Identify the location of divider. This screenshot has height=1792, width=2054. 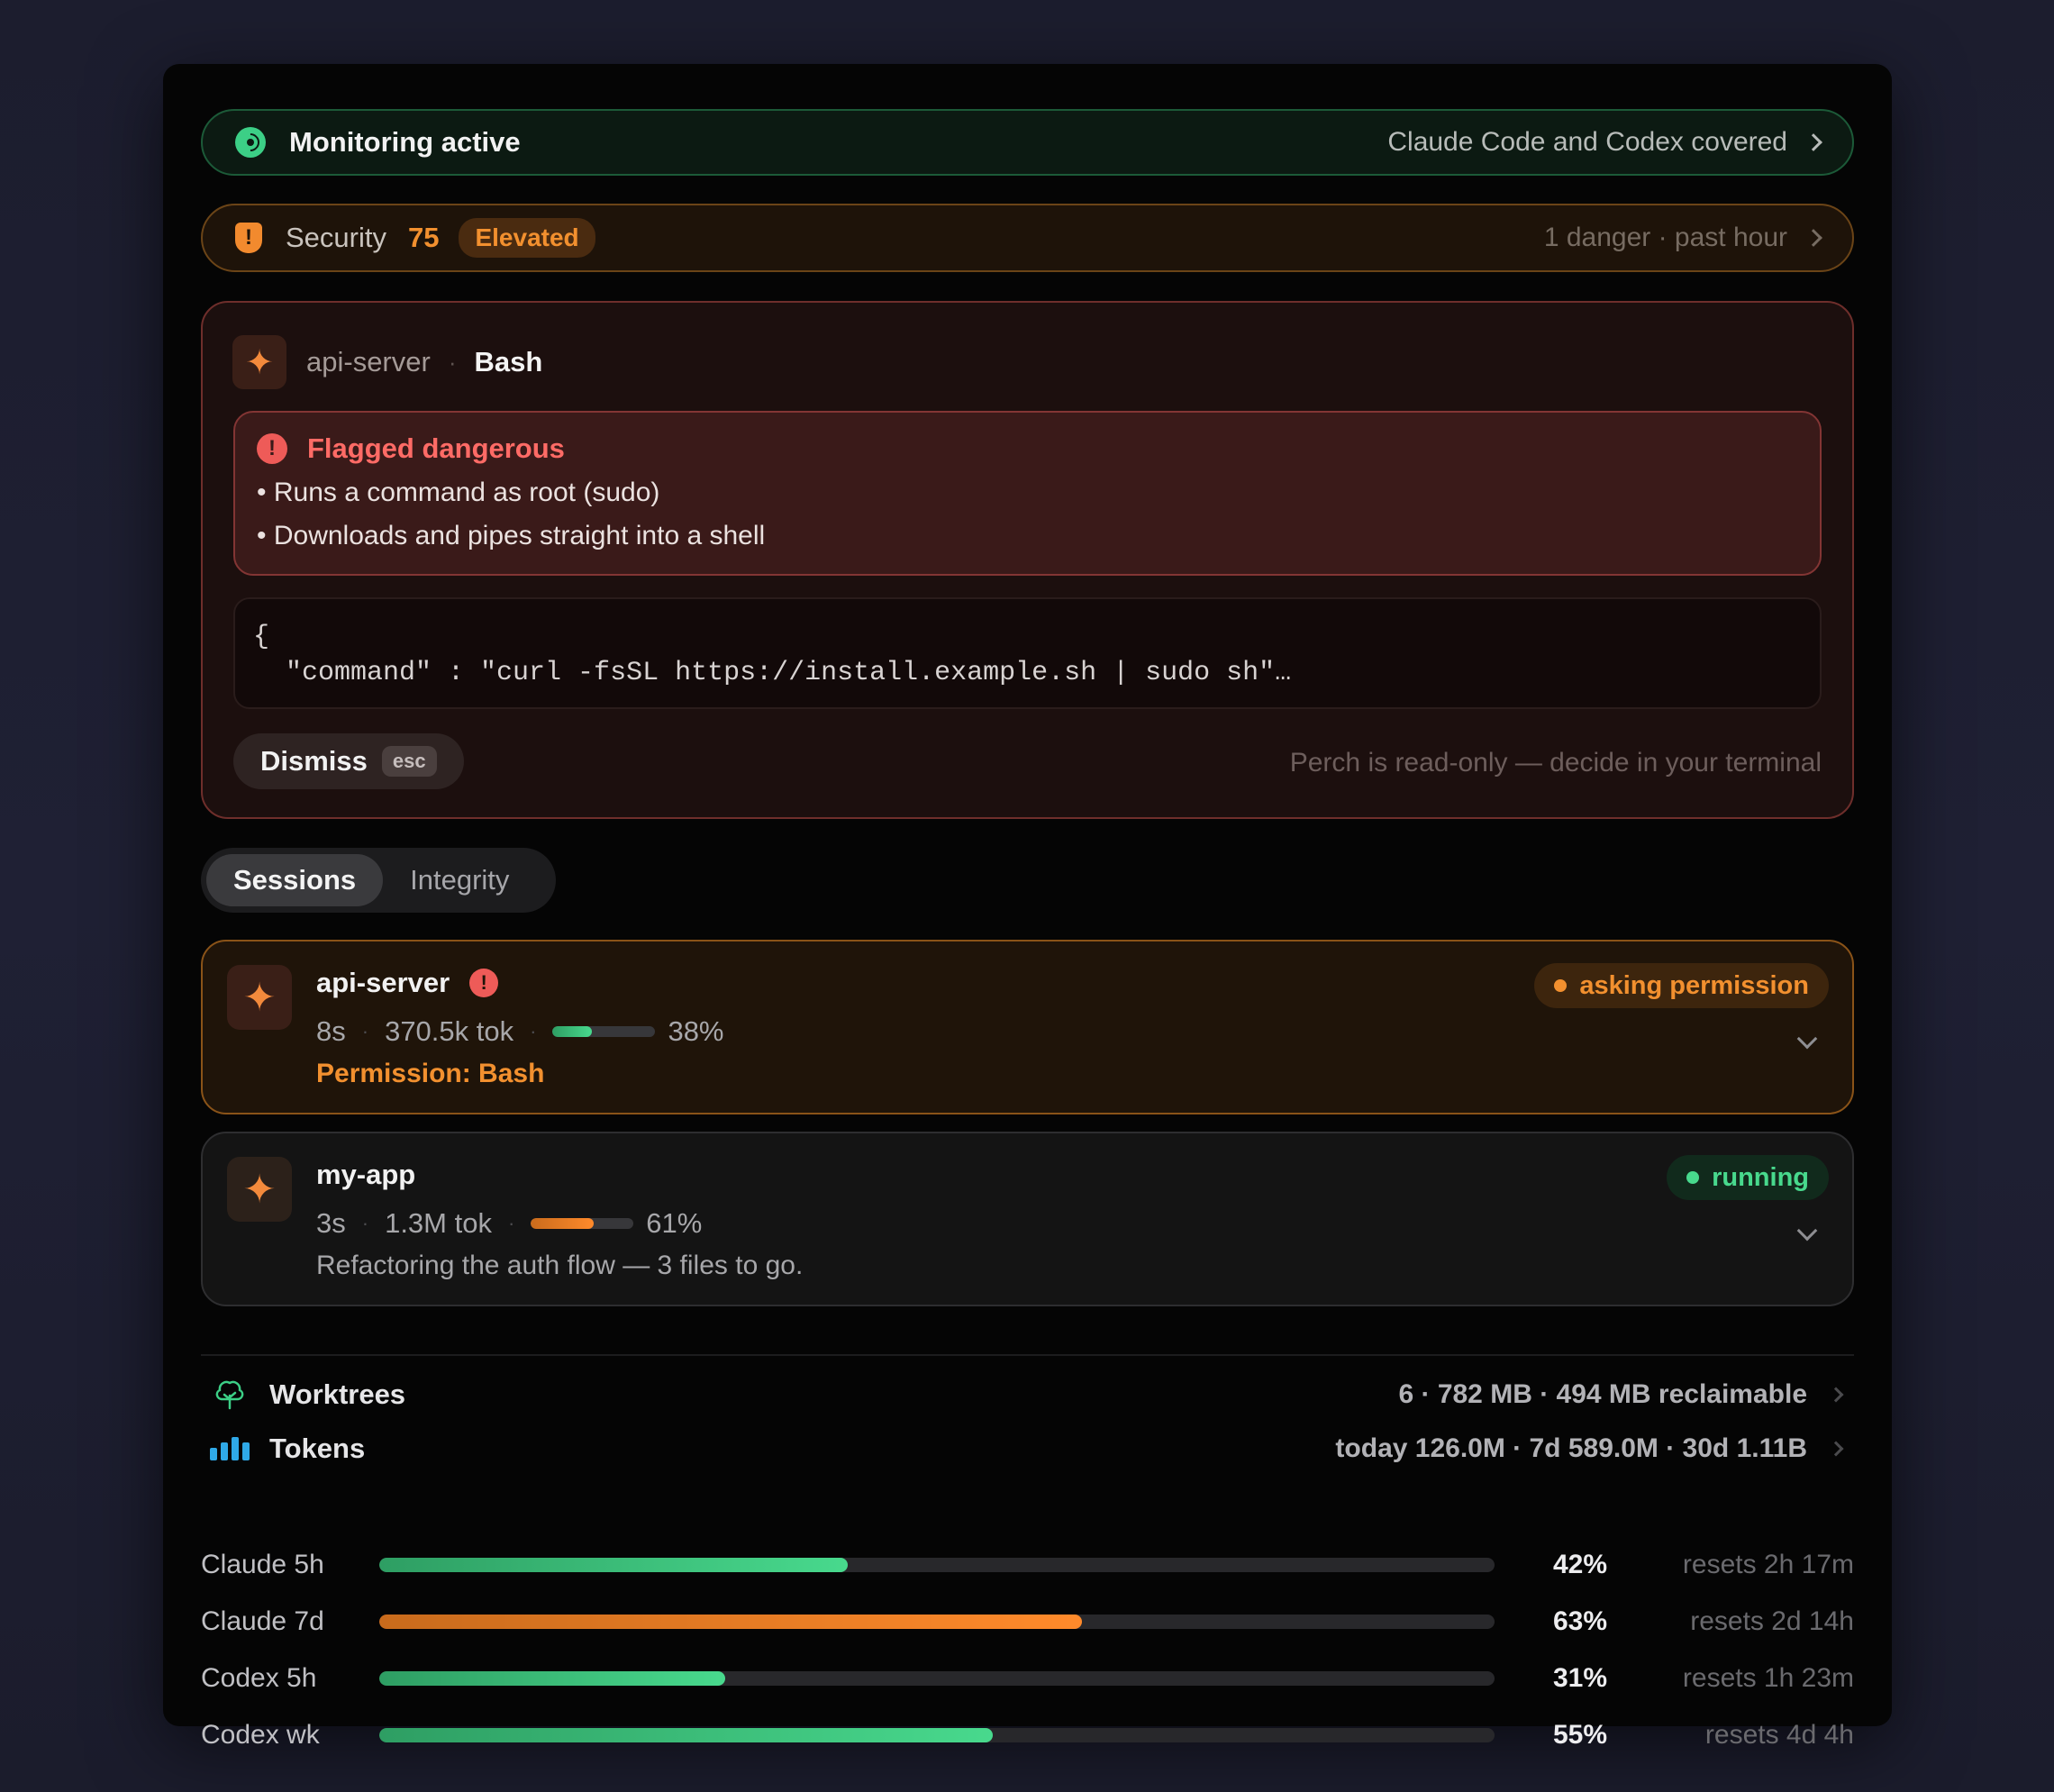
(1027, 1355).